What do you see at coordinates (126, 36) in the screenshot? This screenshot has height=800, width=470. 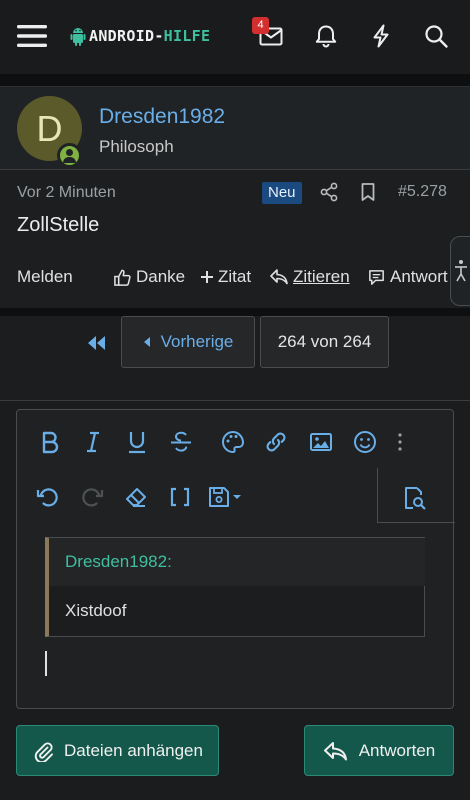 I see `logo-text-android: ANDROID-` at bounding box center [126, 36].